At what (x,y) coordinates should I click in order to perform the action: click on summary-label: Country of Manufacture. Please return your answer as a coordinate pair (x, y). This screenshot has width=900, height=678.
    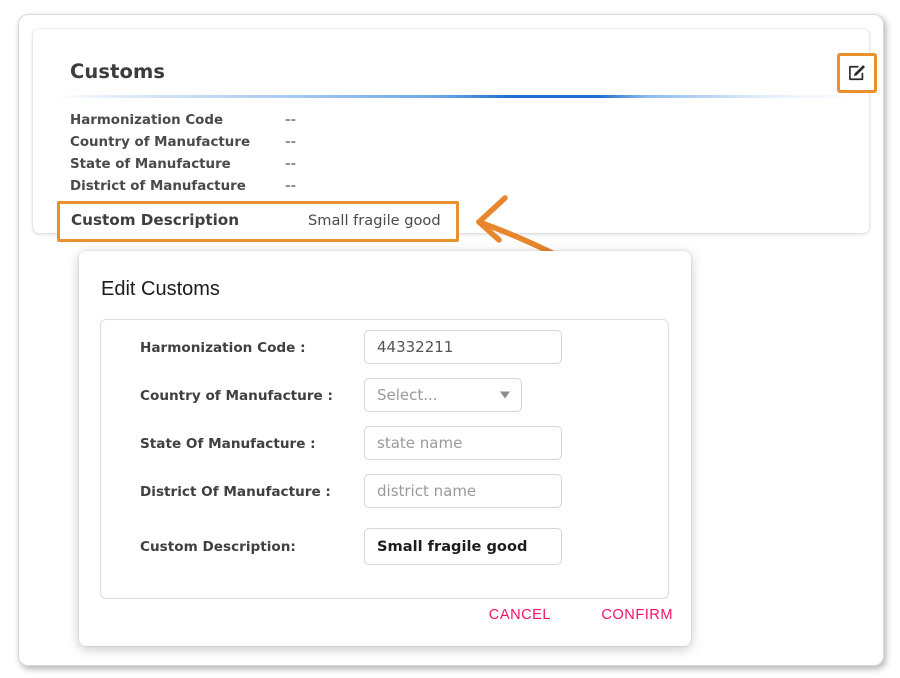
    Looking at the image, I should click on (160, 142).